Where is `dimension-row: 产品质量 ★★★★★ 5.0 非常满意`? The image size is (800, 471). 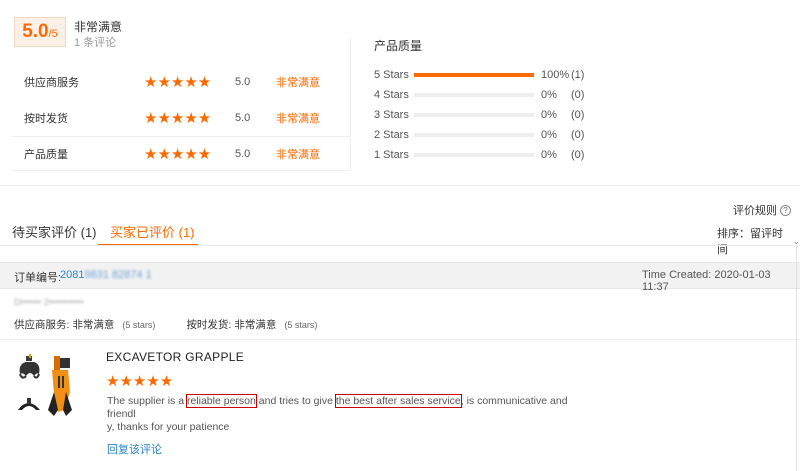
dimension-row: 产品质量 ★★★★★ 5.0 非常满意 is located at coordinates (182, 154).